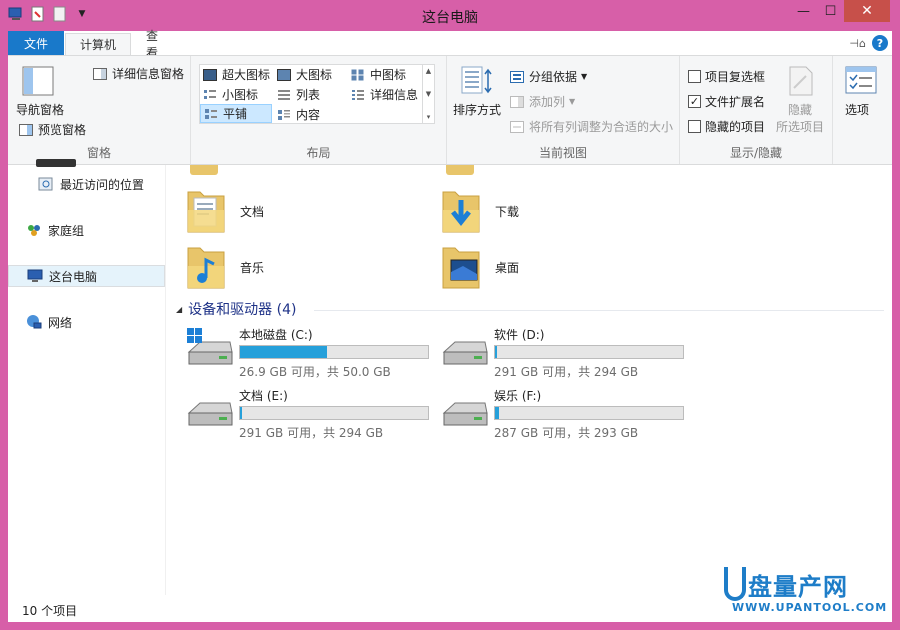 This screenshot has width=900, height=630. I want to click on folder-tile: 音乐, so click(296, 266).